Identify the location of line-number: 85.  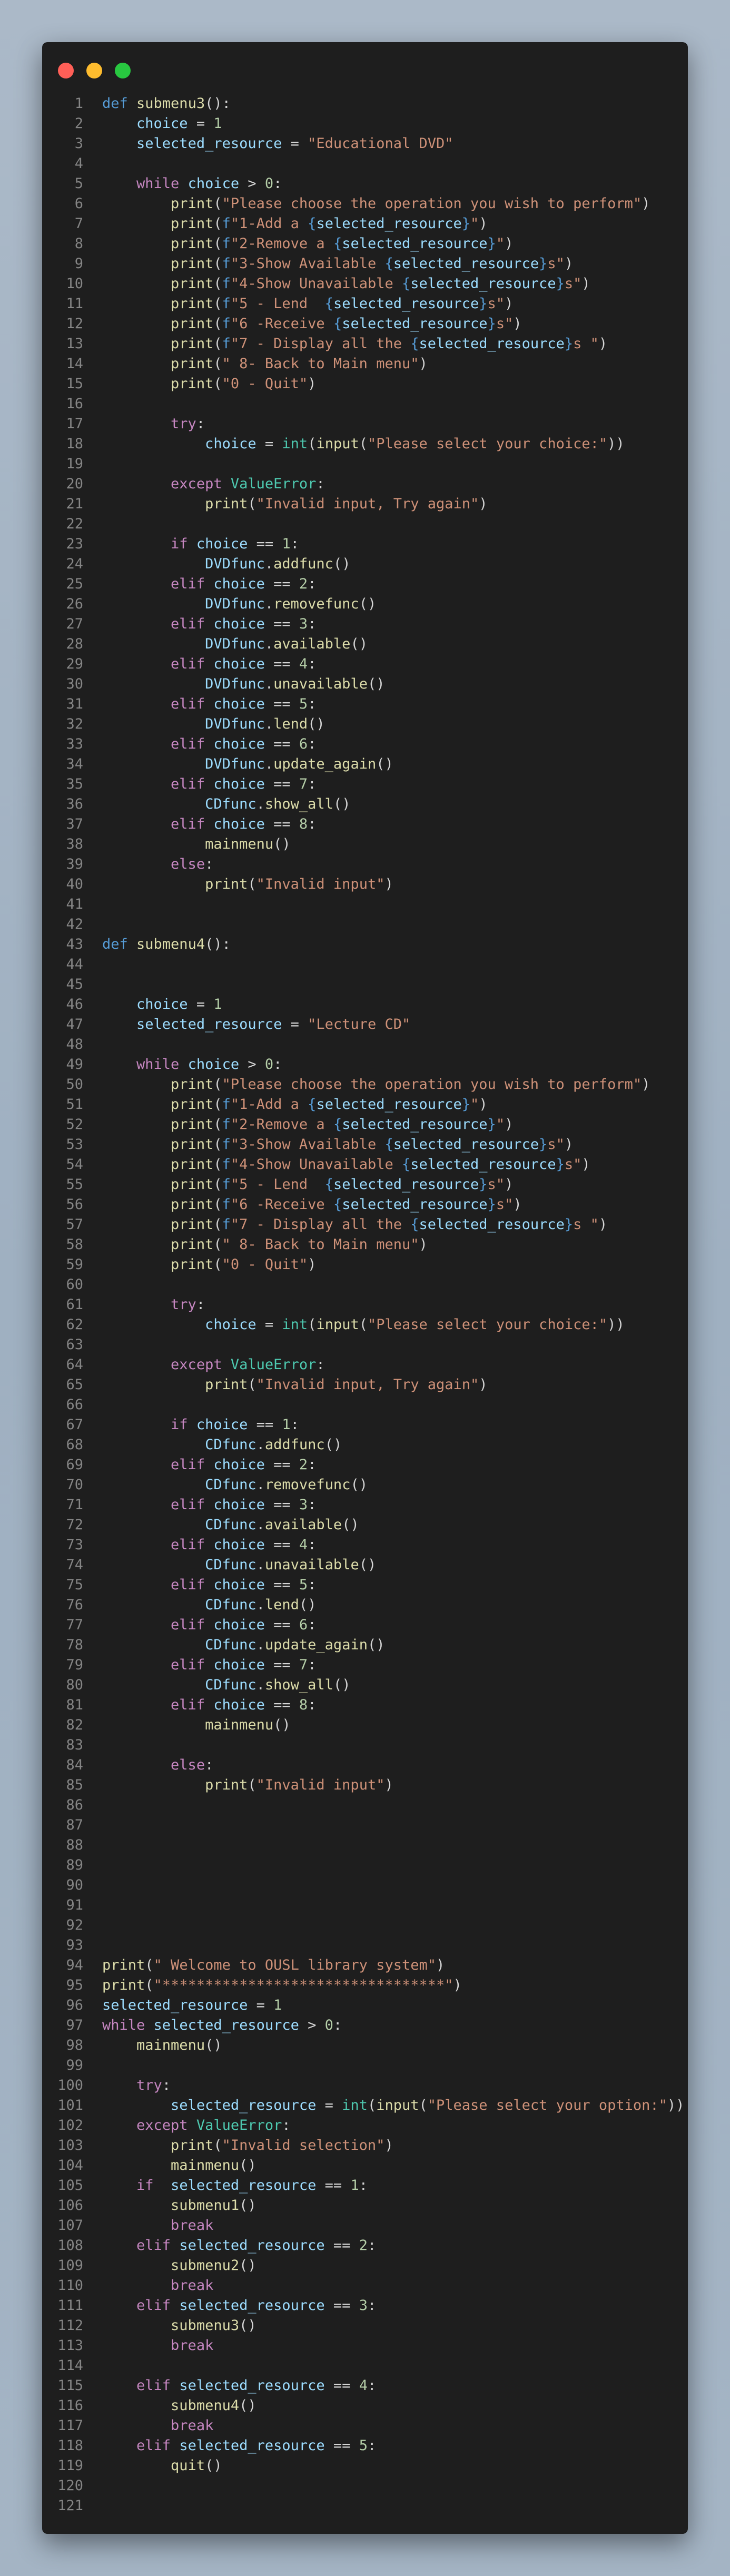
(74, 1785).